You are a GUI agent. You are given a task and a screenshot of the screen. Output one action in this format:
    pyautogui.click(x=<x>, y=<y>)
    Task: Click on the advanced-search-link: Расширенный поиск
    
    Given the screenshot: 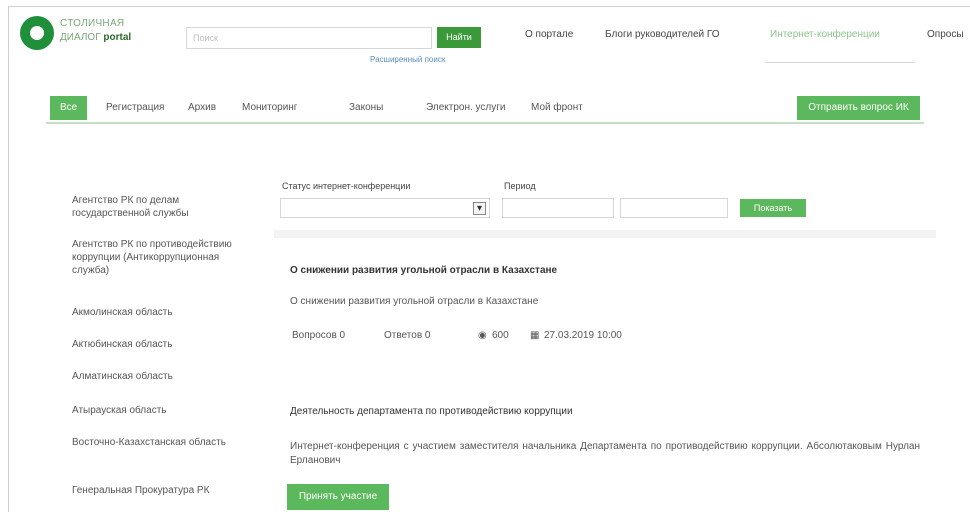 What is the action you would take?
    pyautogui.click(x=407, y=59)
    